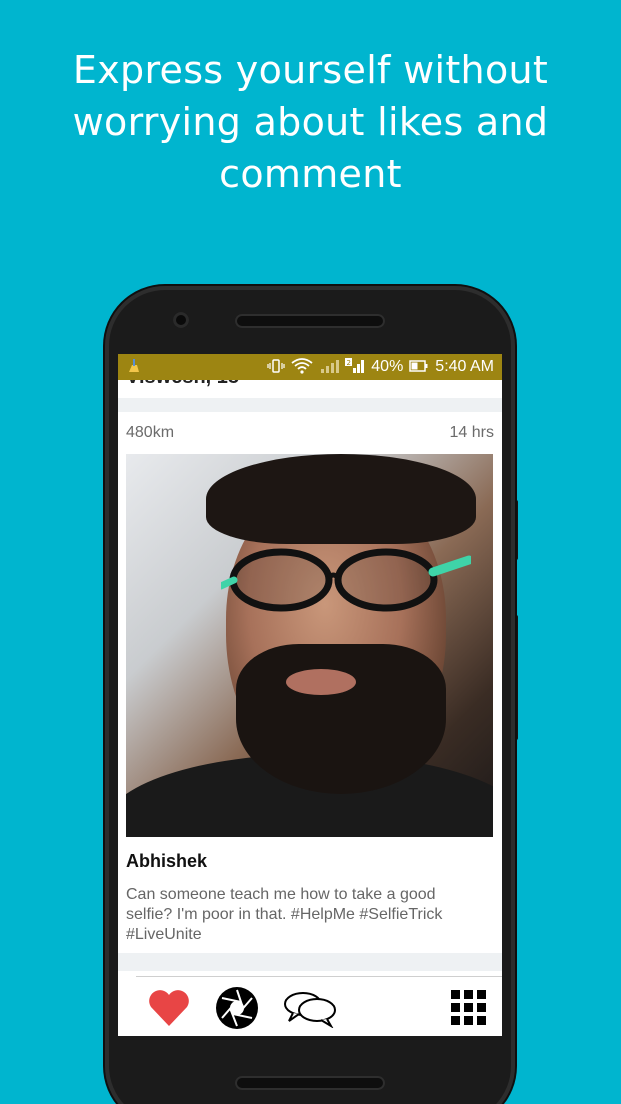 This screenshot has width=621, height=1104. I want to click on bottom-speaker, so click(310, 1083).